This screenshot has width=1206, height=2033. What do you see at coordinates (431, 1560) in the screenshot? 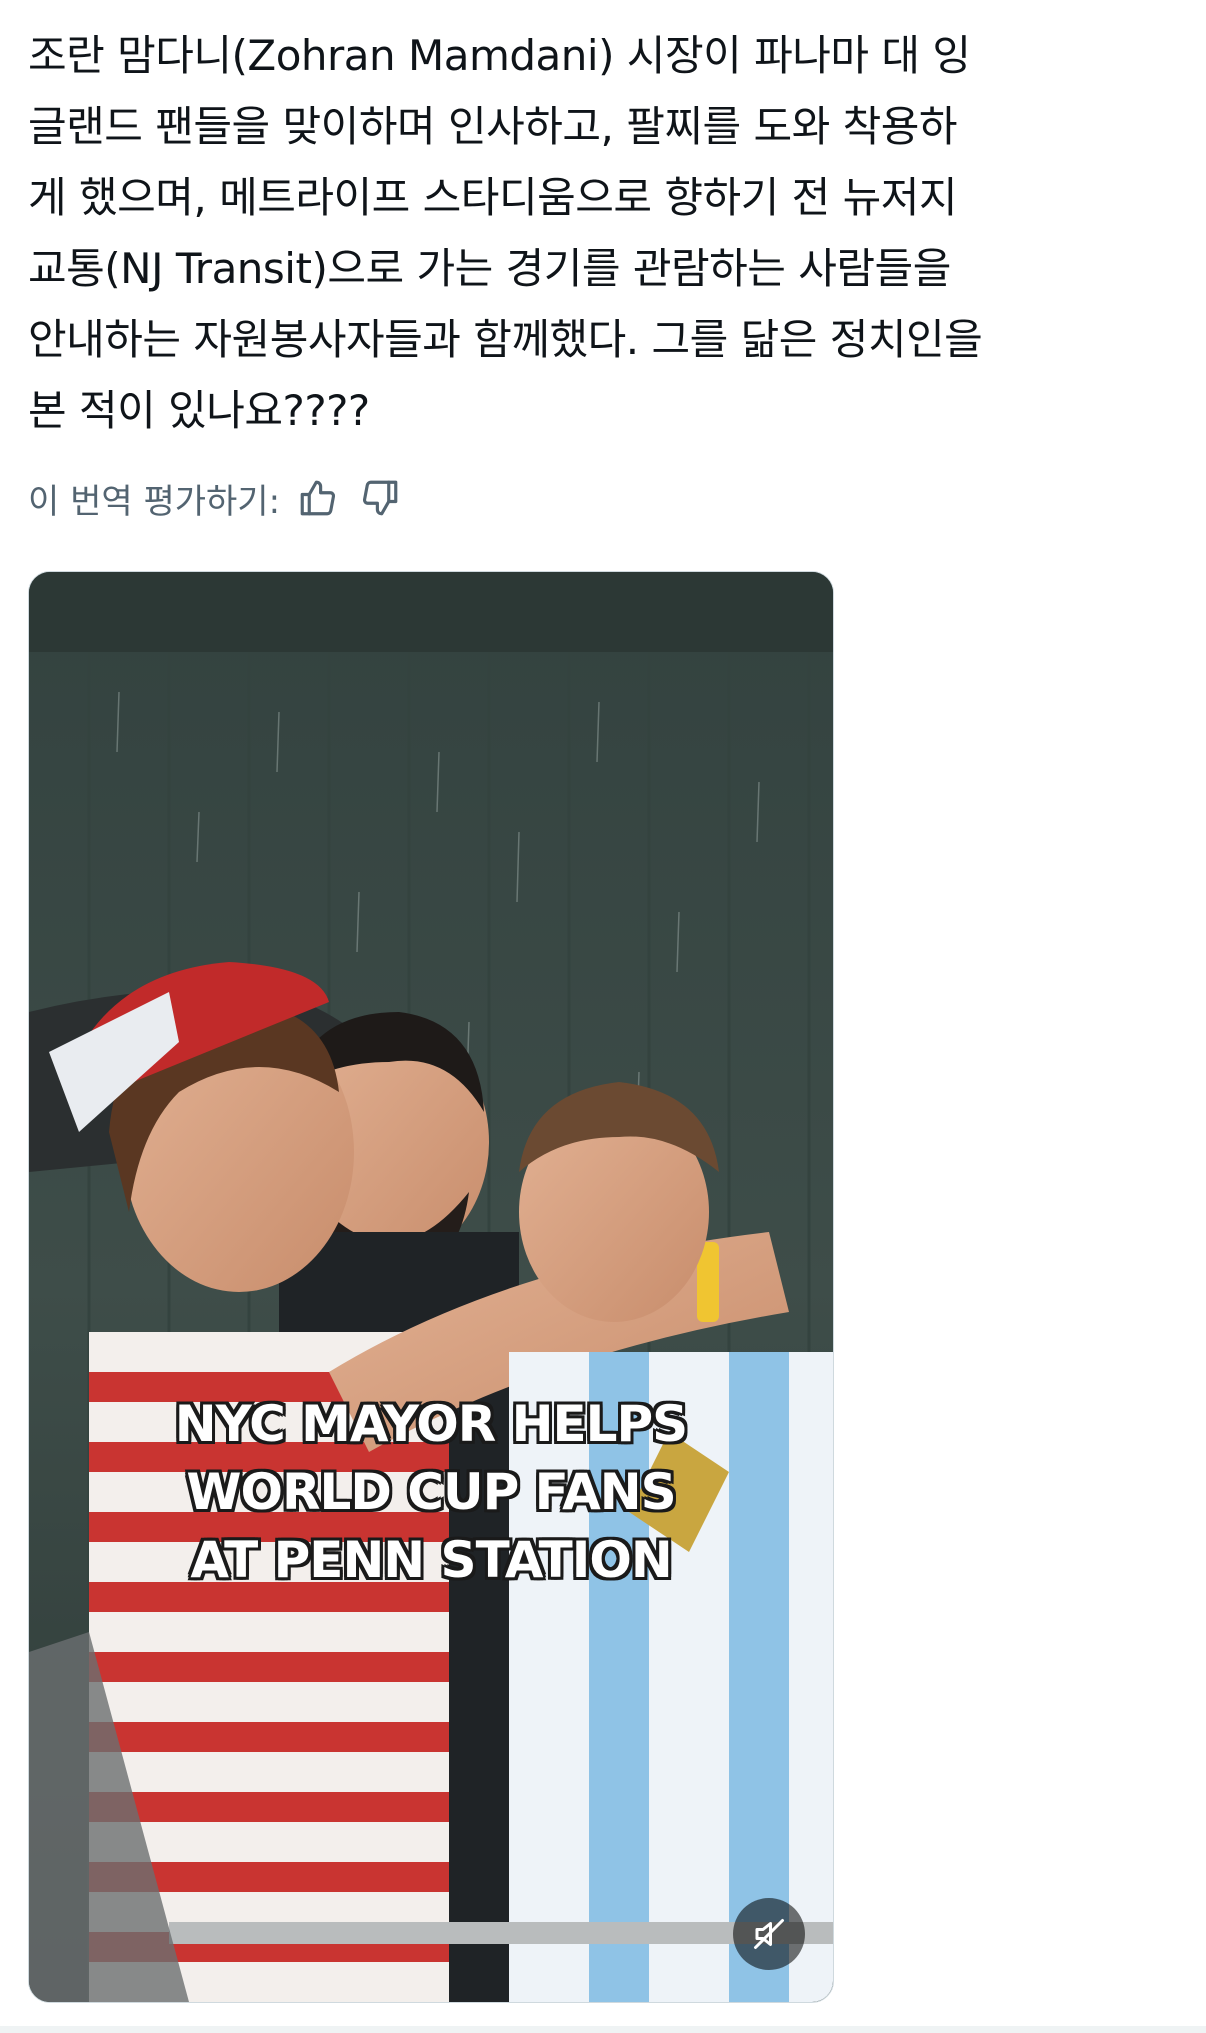
I see `caption-line: AT PENN STATION` at bounding box center [431, 1560].